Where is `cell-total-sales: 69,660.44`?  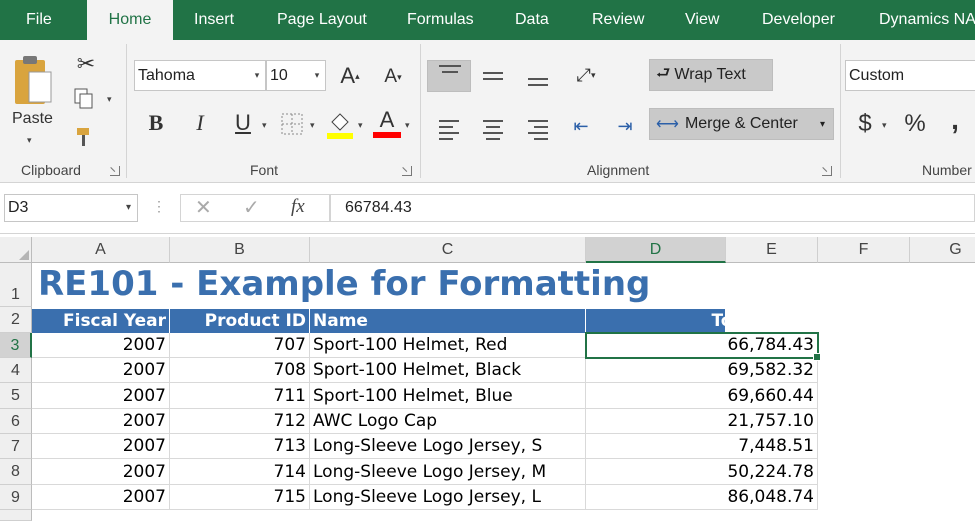
cell-total-sales: 69,660.44 is located at coordinates (702, 396).